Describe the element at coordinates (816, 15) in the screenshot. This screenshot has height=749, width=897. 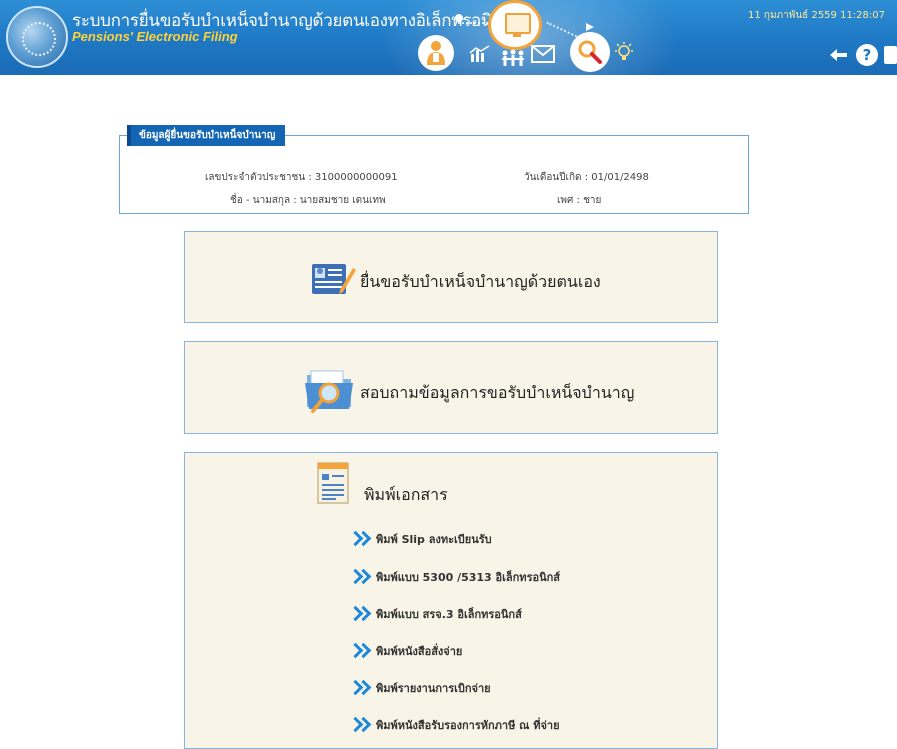
I see `current-datetime: 11 กุมภาพันธ์ 2559 11:28:07` at that location.